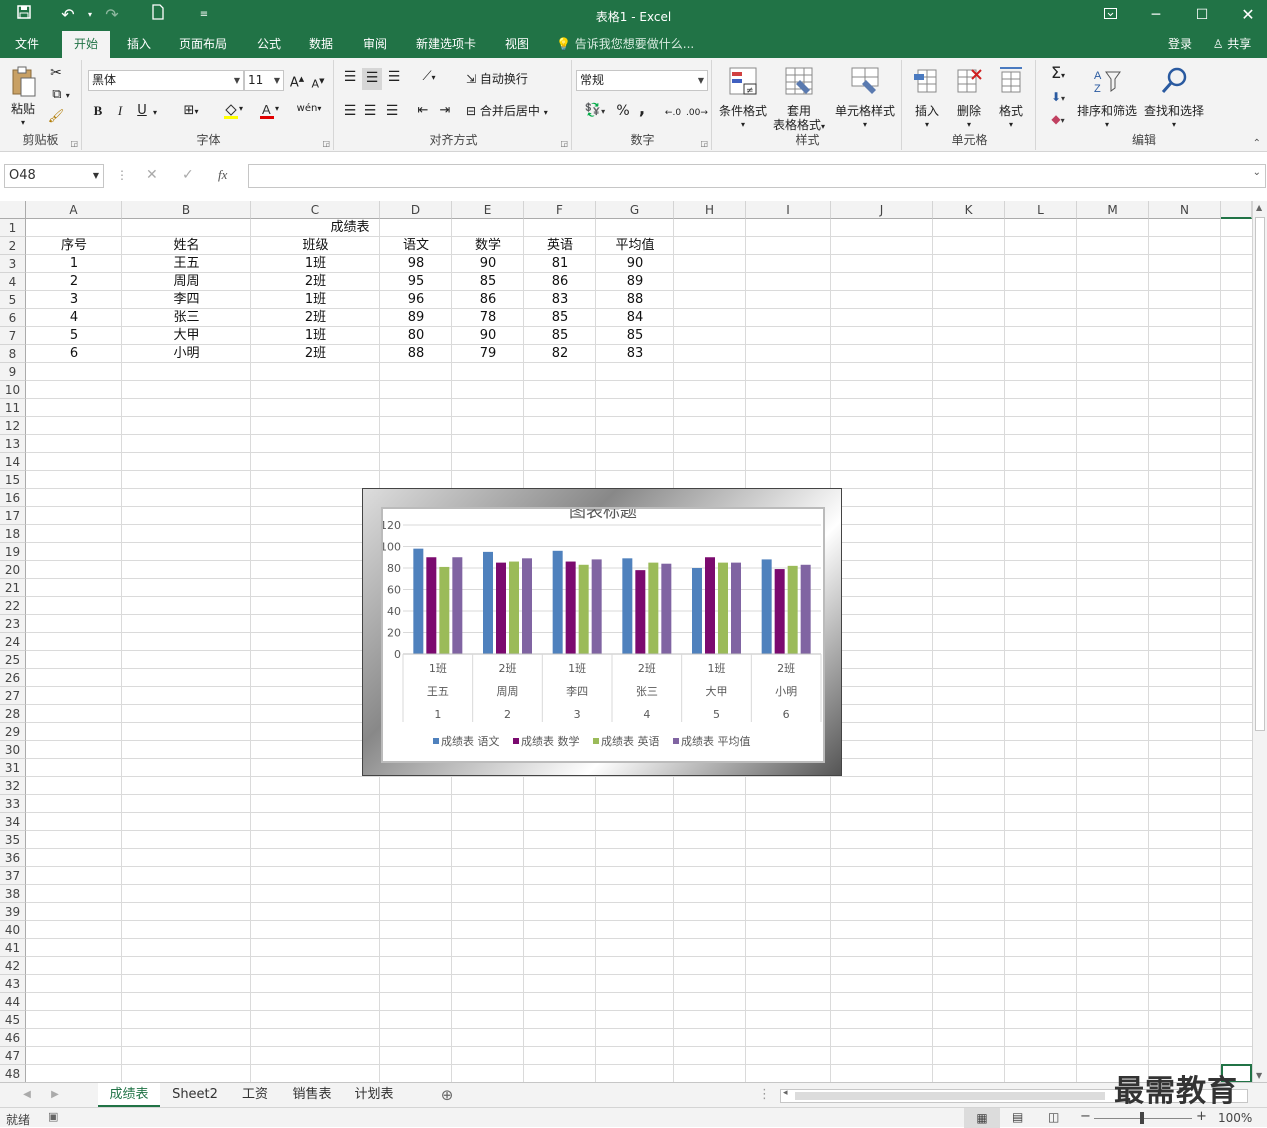 Image resolution: width=1267 pixels, height=1128 pixels. I want to click on row-header: 27, so click(13, 696).